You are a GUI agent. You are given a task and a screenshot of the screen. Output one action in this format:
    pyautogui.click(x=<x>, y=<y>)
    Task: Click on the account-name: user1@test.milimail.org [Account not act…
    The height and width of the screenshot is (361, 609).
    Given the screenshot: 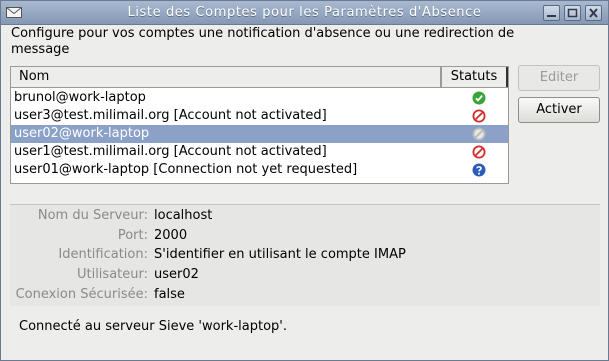 What is the action you would take?
    pyautogui.click(x=170, y=151)
    